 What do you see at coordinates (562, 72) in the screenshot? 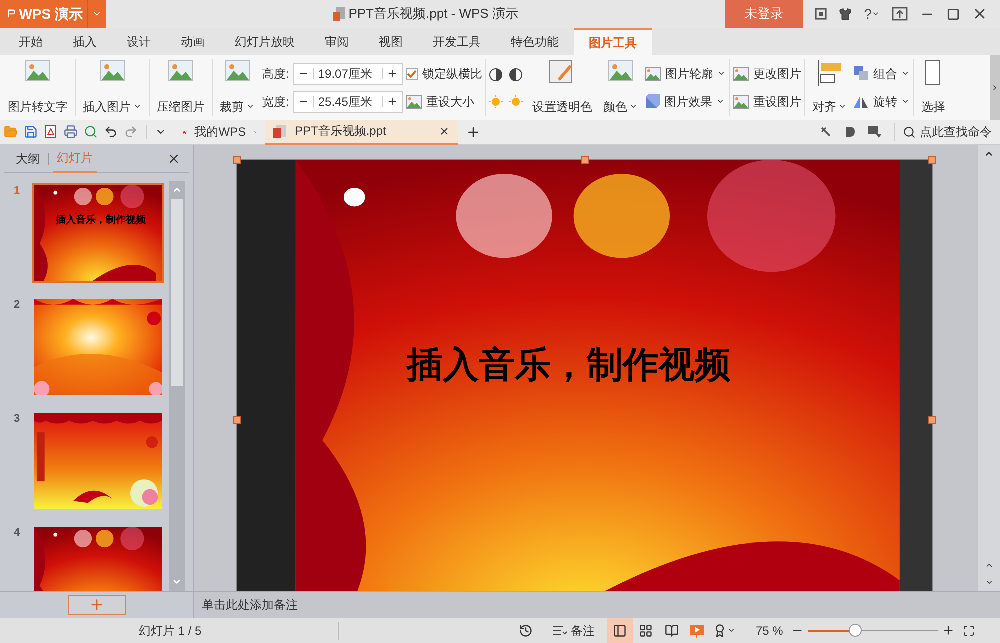
I see `transparency-icon` at bounding box center [562, 72].